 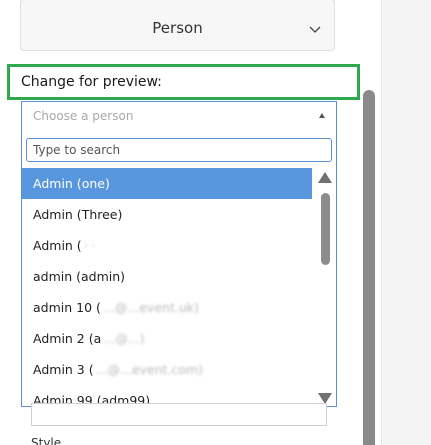 What do you see at coordinates (179, 115) in the screenshot?
I see `person-chooser-select: Choose a person` at bounding box center [179, 115].